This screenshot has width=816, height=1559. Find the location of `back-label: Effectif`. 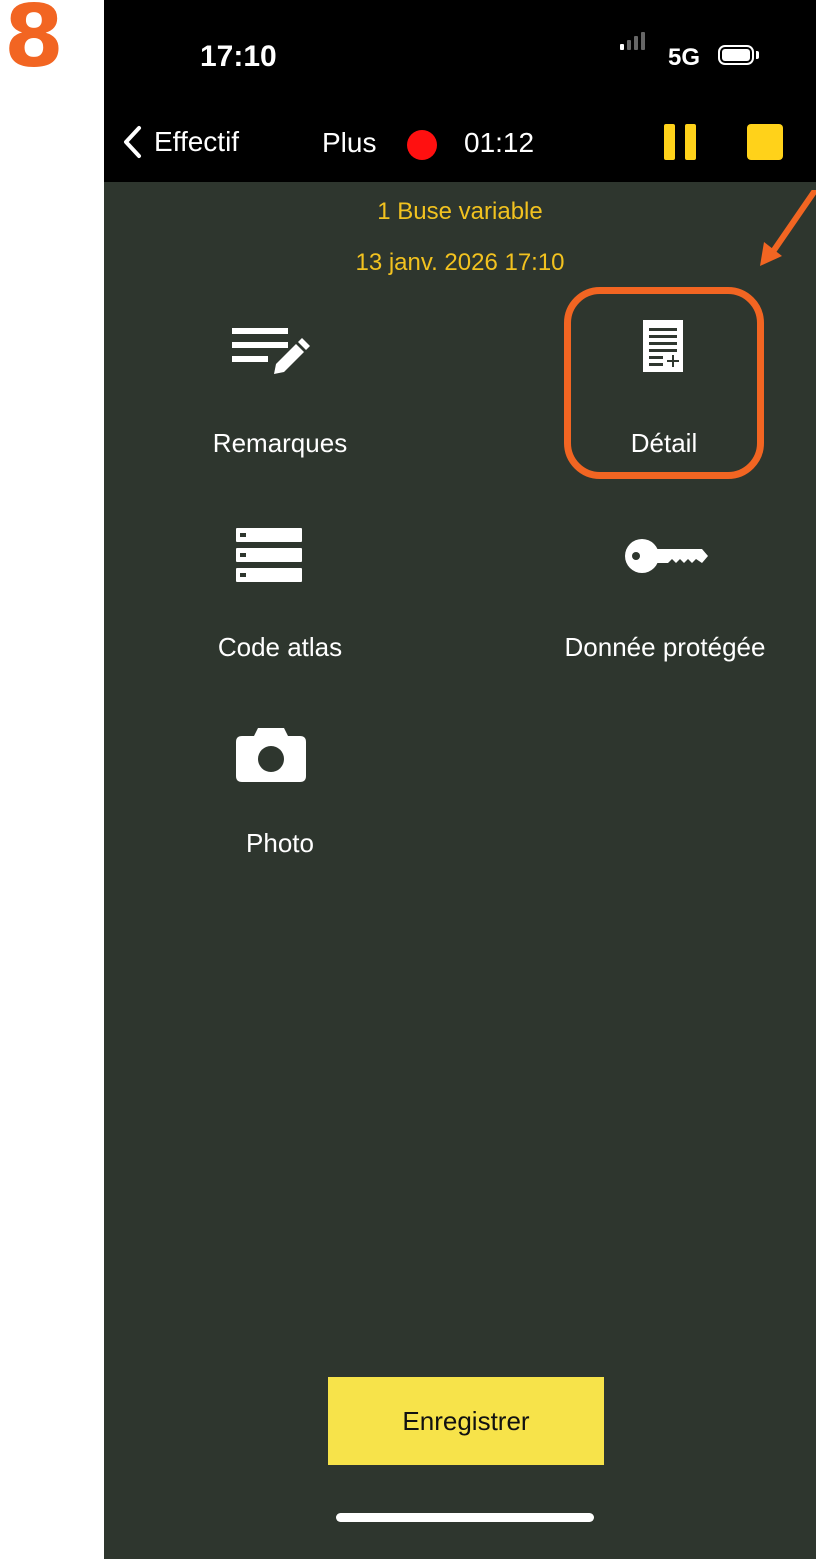

back-label: Effectif is located at coordinates (197, 141).